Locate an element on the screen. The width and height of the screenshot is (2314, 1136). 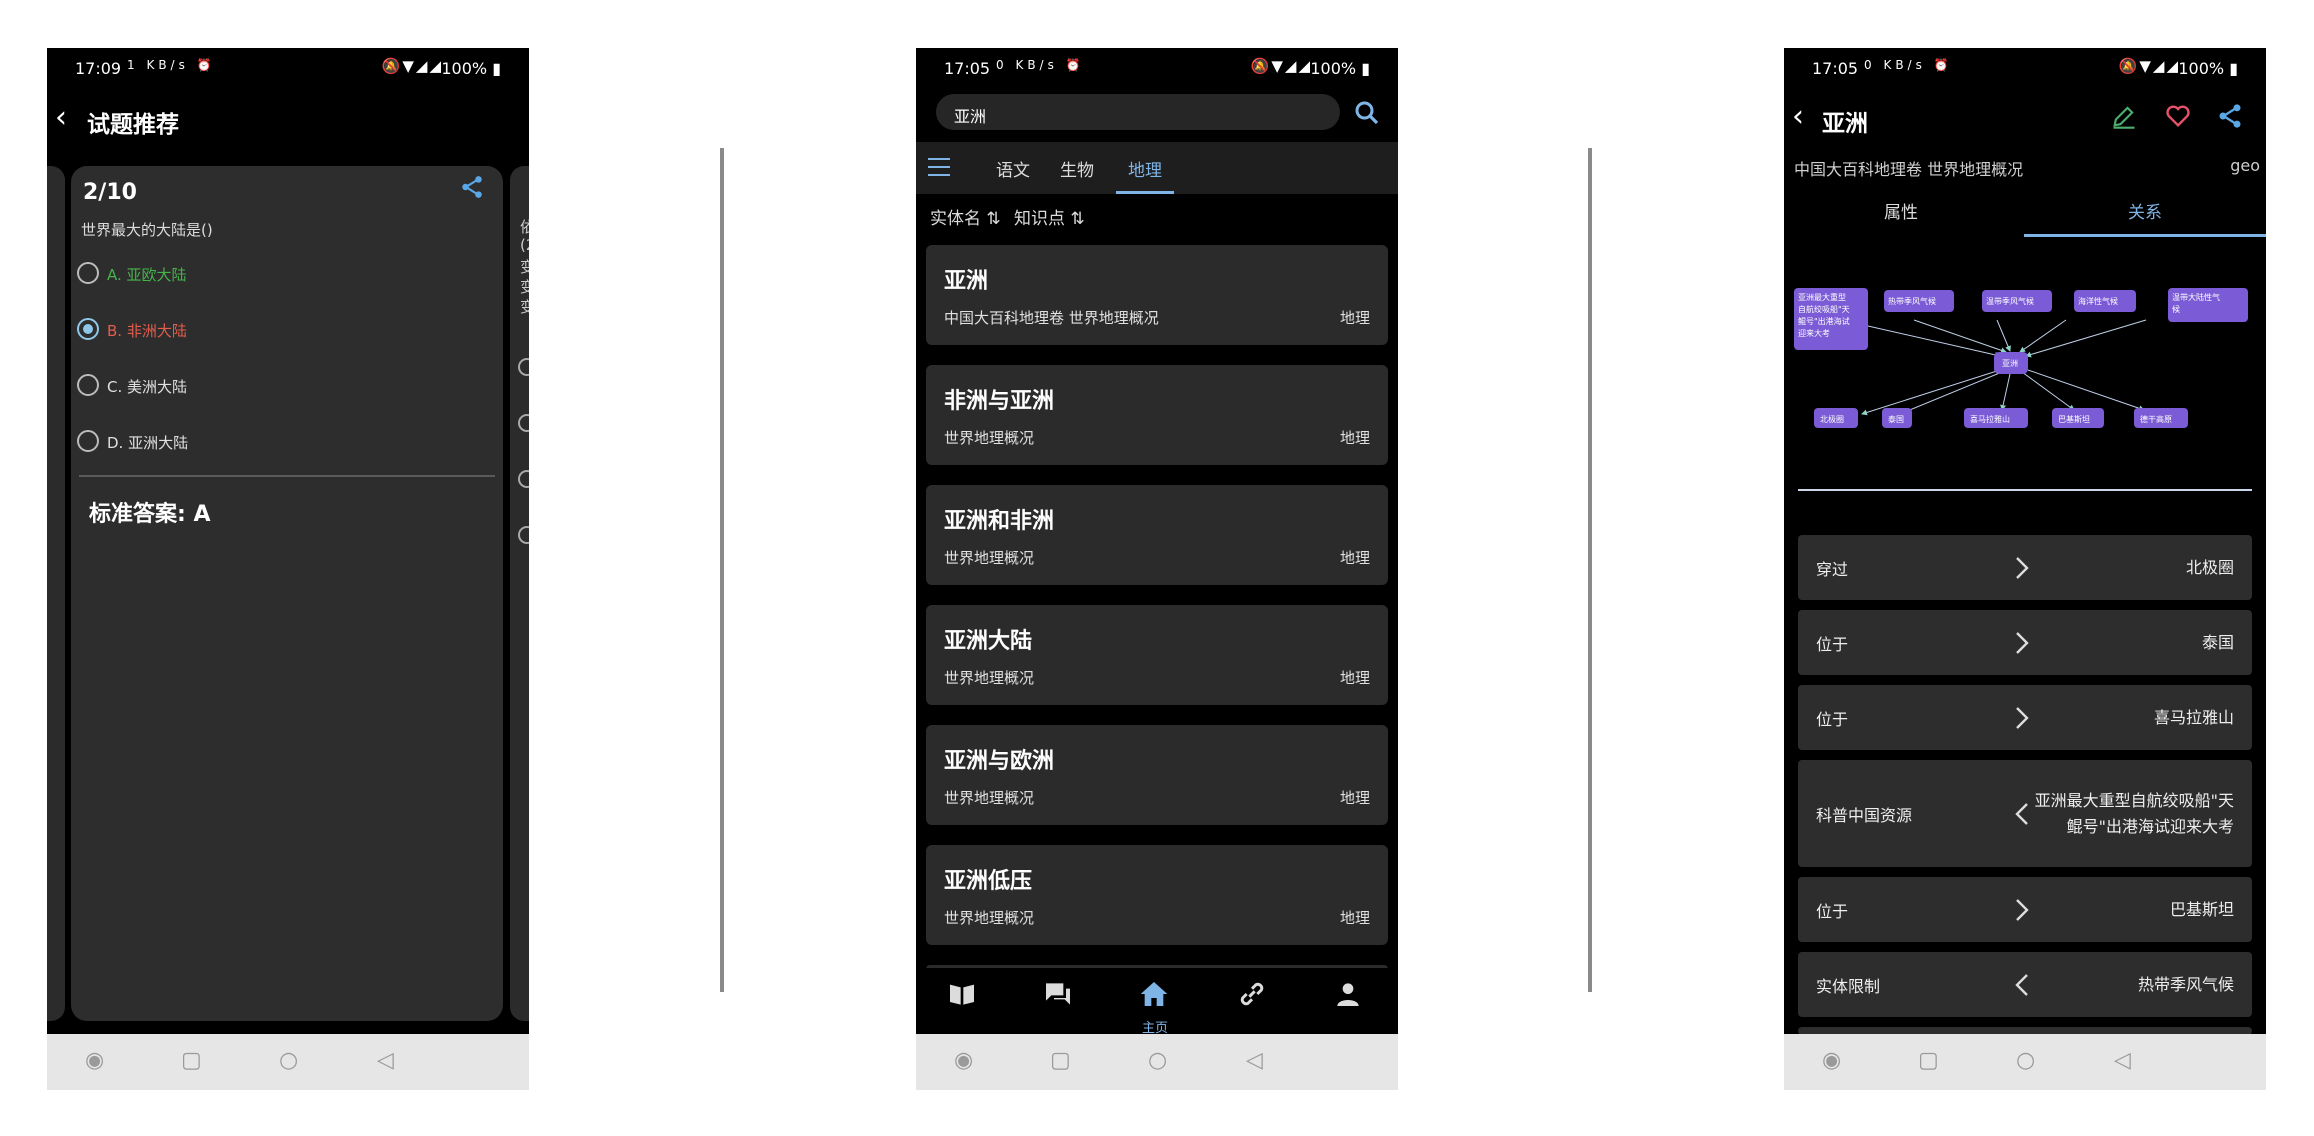
sort-knowledge-point: 知识点 ⇅ is located at coordinates (1049, 216).